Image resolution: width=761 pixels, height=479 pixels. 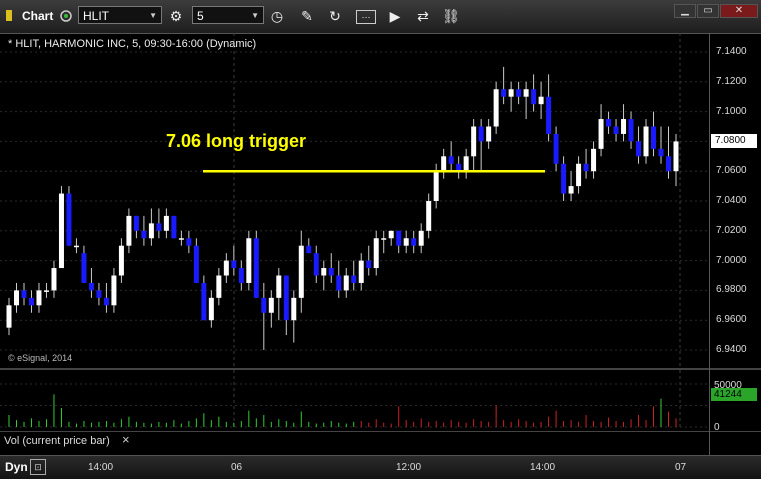 I want to click on maximize-button: ▭, so click(x=708, y=11).